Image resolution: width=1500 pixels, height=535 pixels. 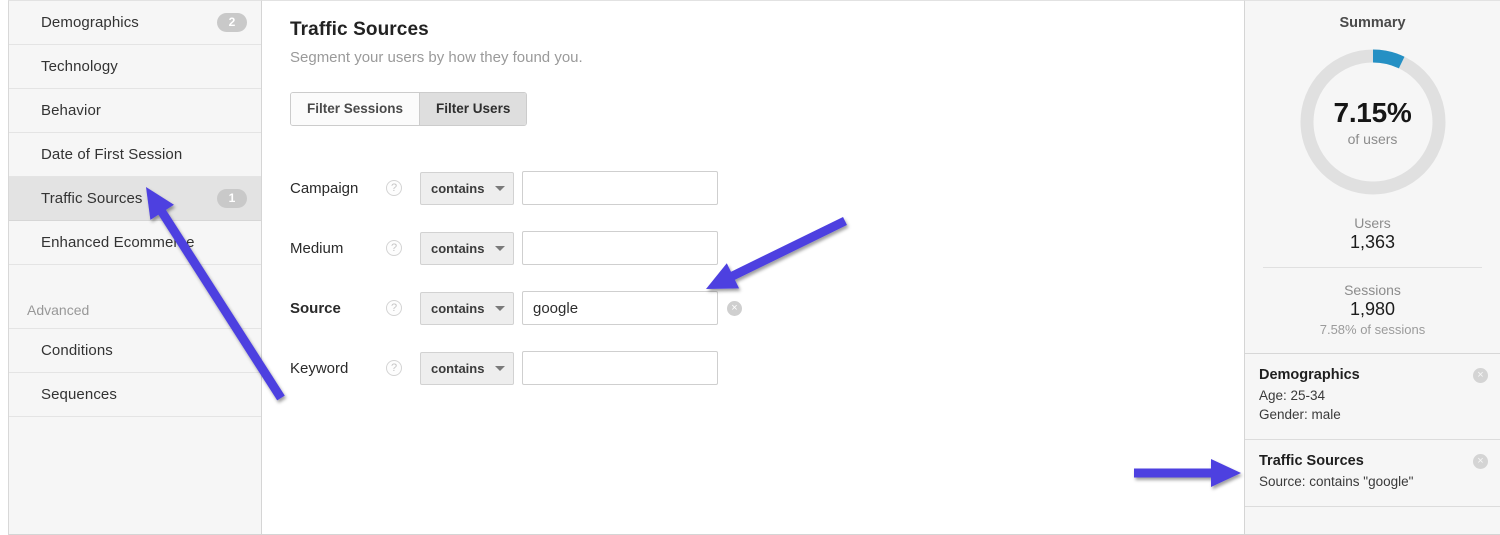 I want to click on metric-users-value: 1,363, so click(x=1372, y=242).